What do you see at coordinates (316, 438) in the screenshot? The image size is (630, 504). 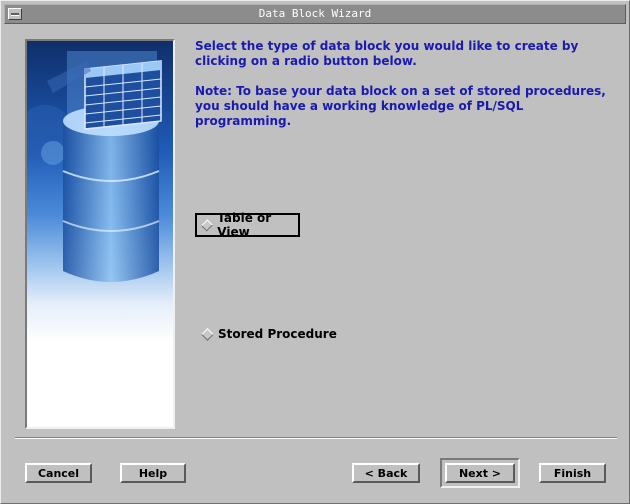 I see `separator` at bounding box center [316, 438].